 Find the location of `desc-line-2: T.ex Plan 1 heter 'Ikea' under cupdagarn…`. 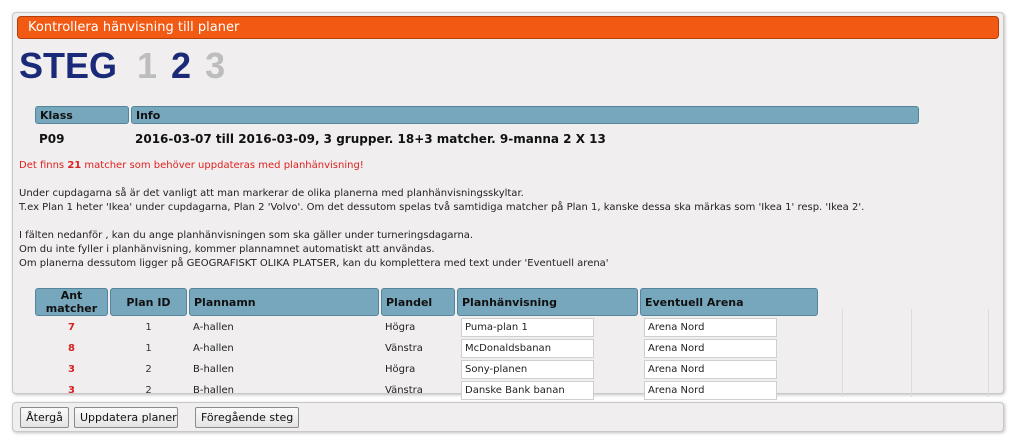

desc-line-2: T.ex Plan 1 heter 'Ikea' under cupdagarn… is located at coordinates (442, 207).